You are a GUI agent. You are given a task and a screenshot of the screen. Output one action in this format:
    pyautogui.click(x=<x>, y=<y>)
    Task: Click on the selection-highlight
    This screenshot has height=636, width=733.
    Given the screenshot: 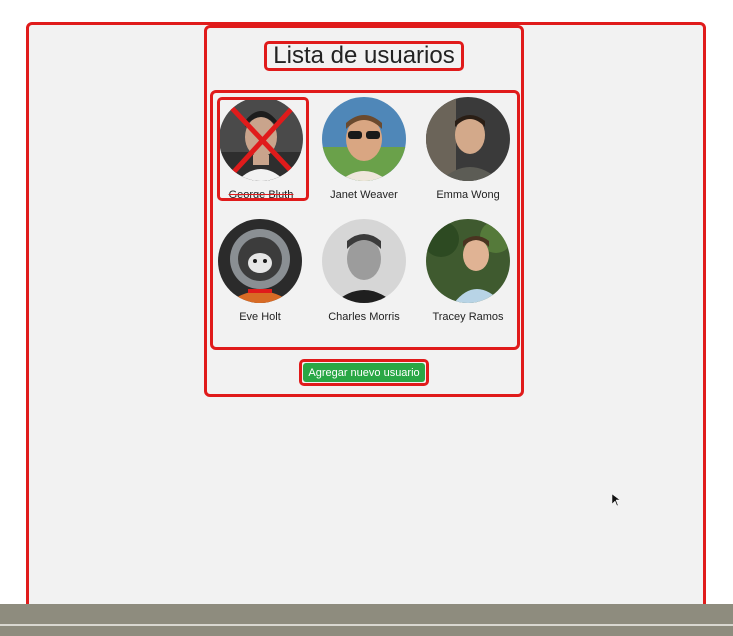 What is the action you would take?
    pyautogui.click(x=263, y=149)
    